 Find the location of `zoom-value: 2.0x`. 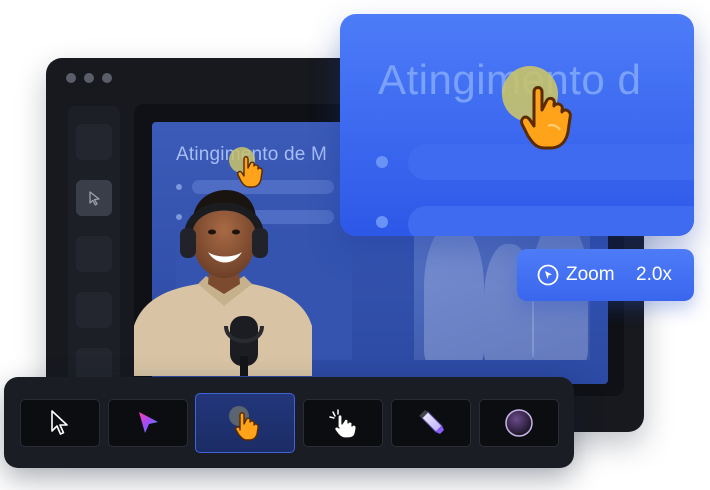

zoom-value: 2.0x is located at coordinates (654, 274).